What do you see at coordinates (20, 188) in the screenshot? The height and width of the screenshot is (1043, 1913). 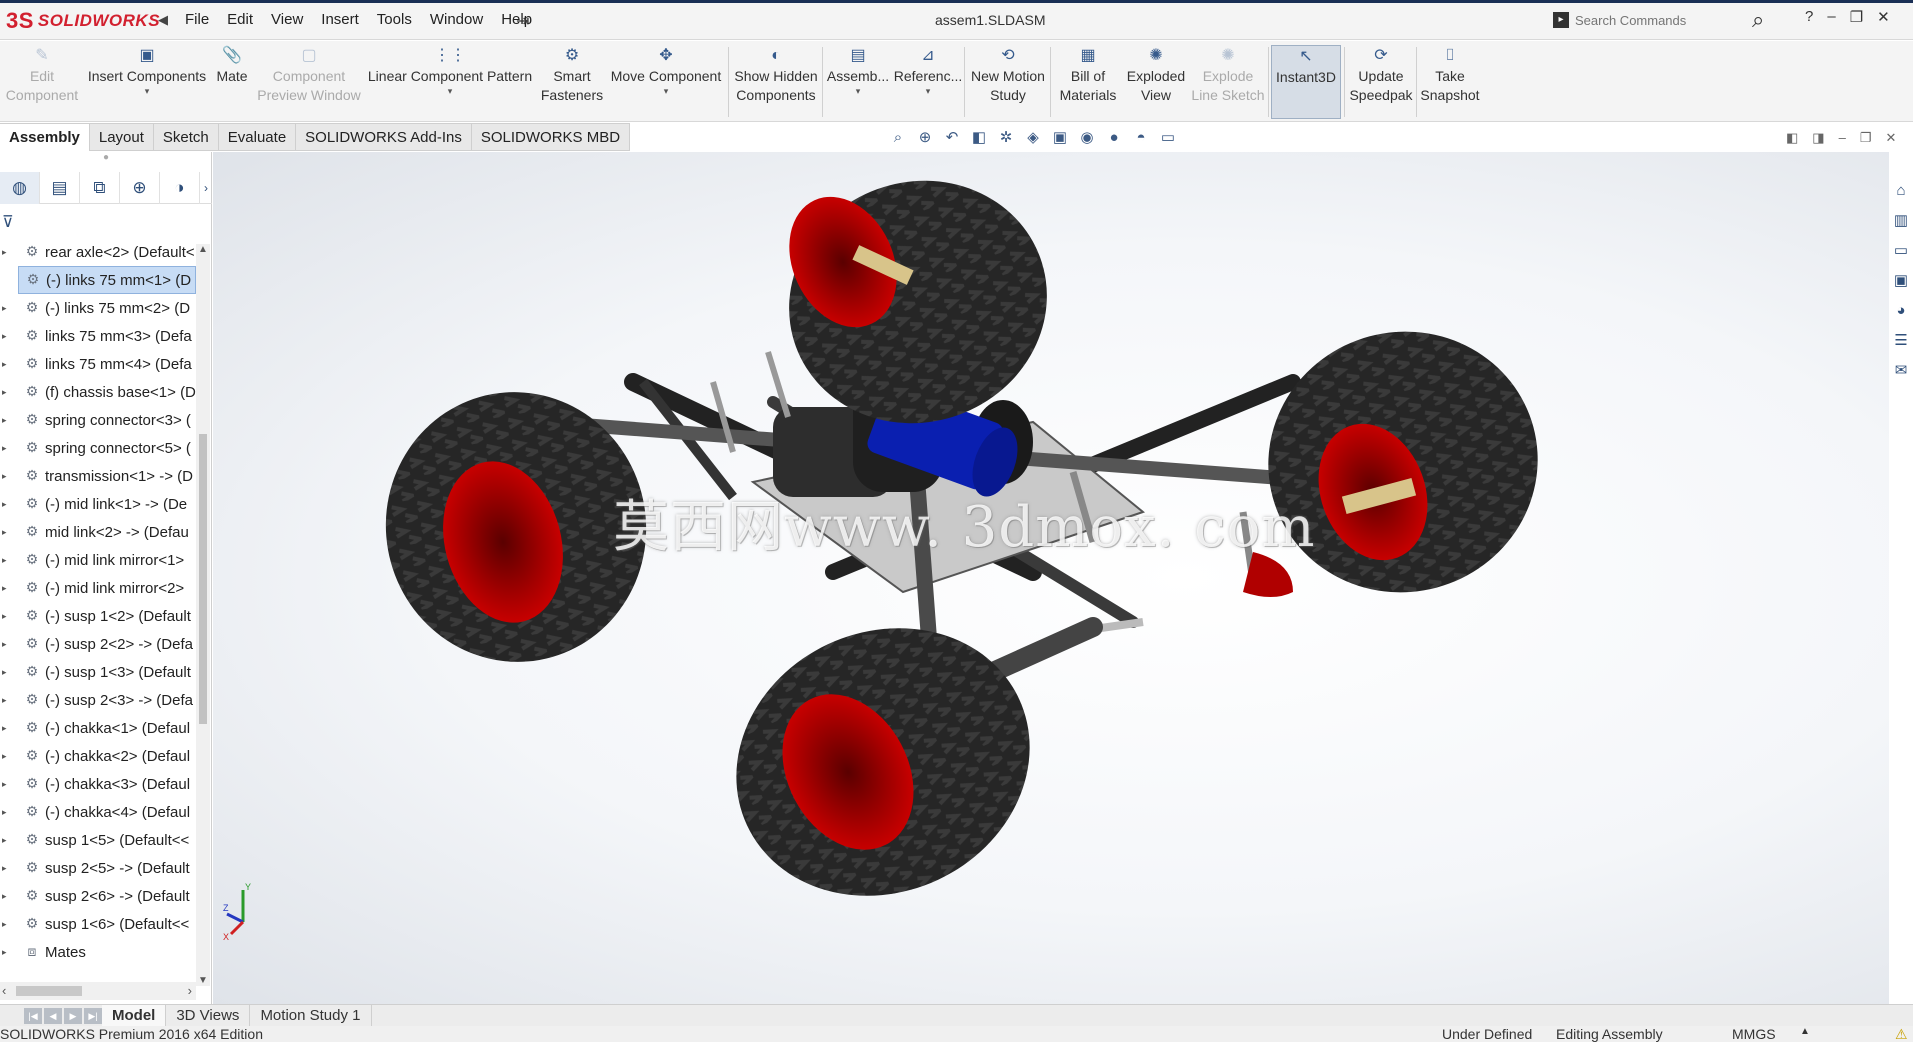 I see `feature-manager-tree-icon: ◍` at bounding box center [20, 188].